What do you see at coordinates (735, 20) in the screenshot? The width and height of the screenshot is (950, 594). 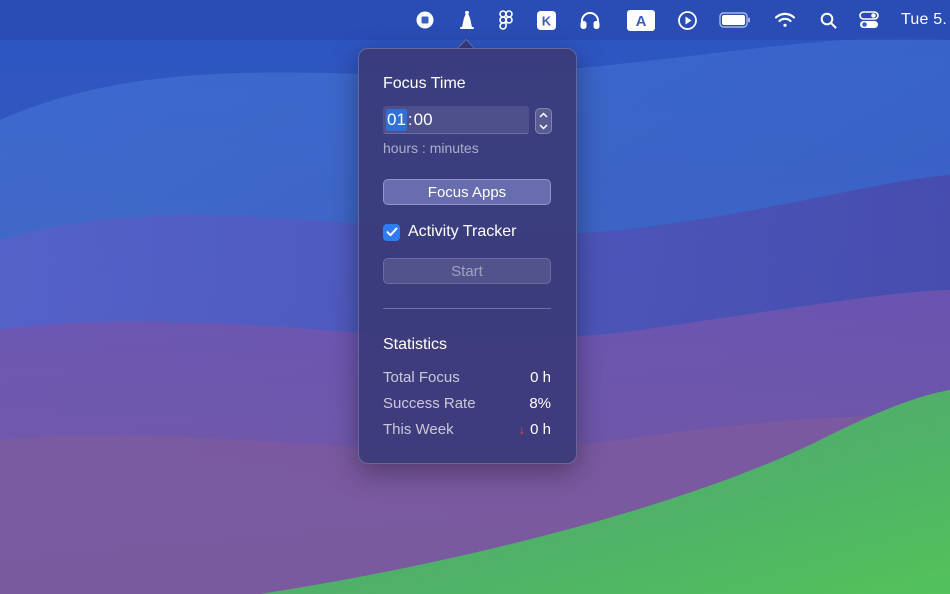 I see `battery-icon` at bounding box center [735, 20].